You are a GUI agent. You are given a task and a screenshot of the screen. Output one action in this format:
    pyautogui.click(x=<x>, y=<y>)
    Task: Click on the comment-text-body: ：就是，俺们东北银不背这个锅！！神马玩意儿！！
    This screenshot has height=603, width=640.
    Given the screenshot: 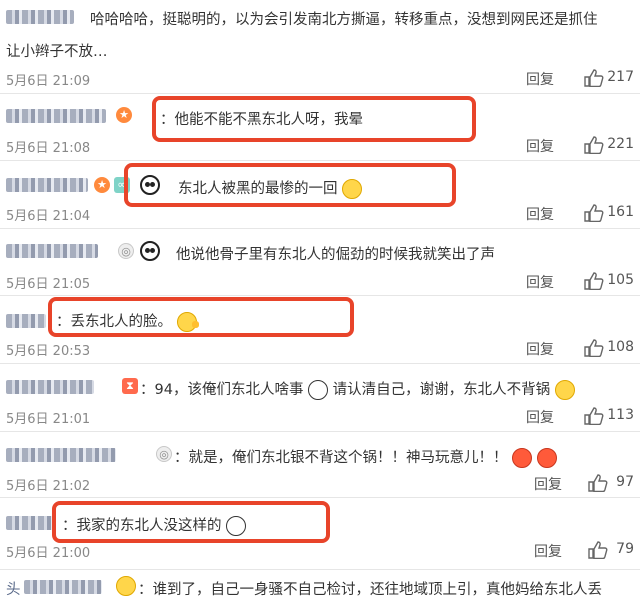 What is the action you would take?
    pyautogui.click(x=341, y=458)
    